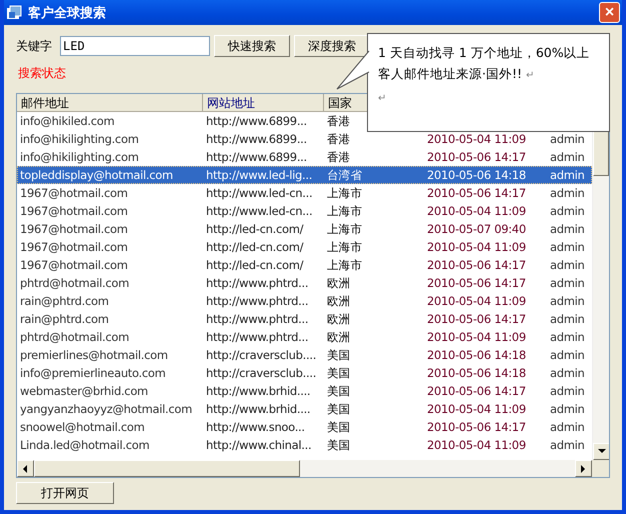 This screenshot has width=626, height=514. I want to click on table-cell-text: info@hikilighting.com, so click(79, 139).